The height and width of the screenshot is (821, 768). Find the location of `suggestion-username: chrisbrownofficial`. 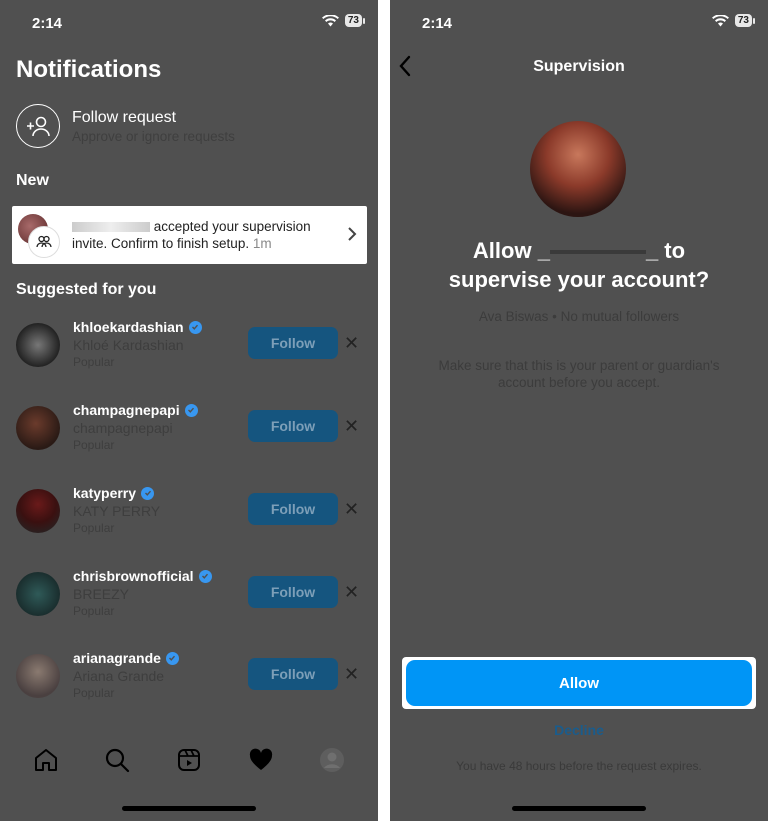

suggestion-username: chrisbrownofficial is located at coordinates (133, 576).